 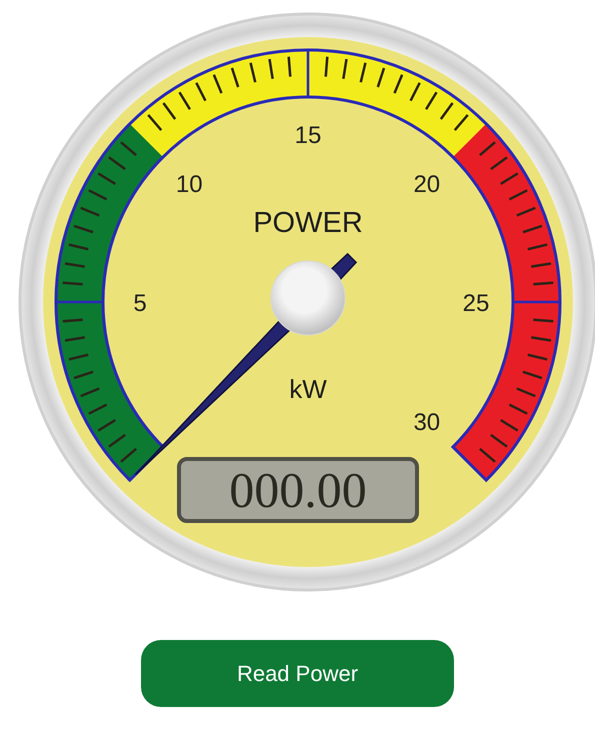 I want to click on scale-label: 30, so click(x=426, y=422).